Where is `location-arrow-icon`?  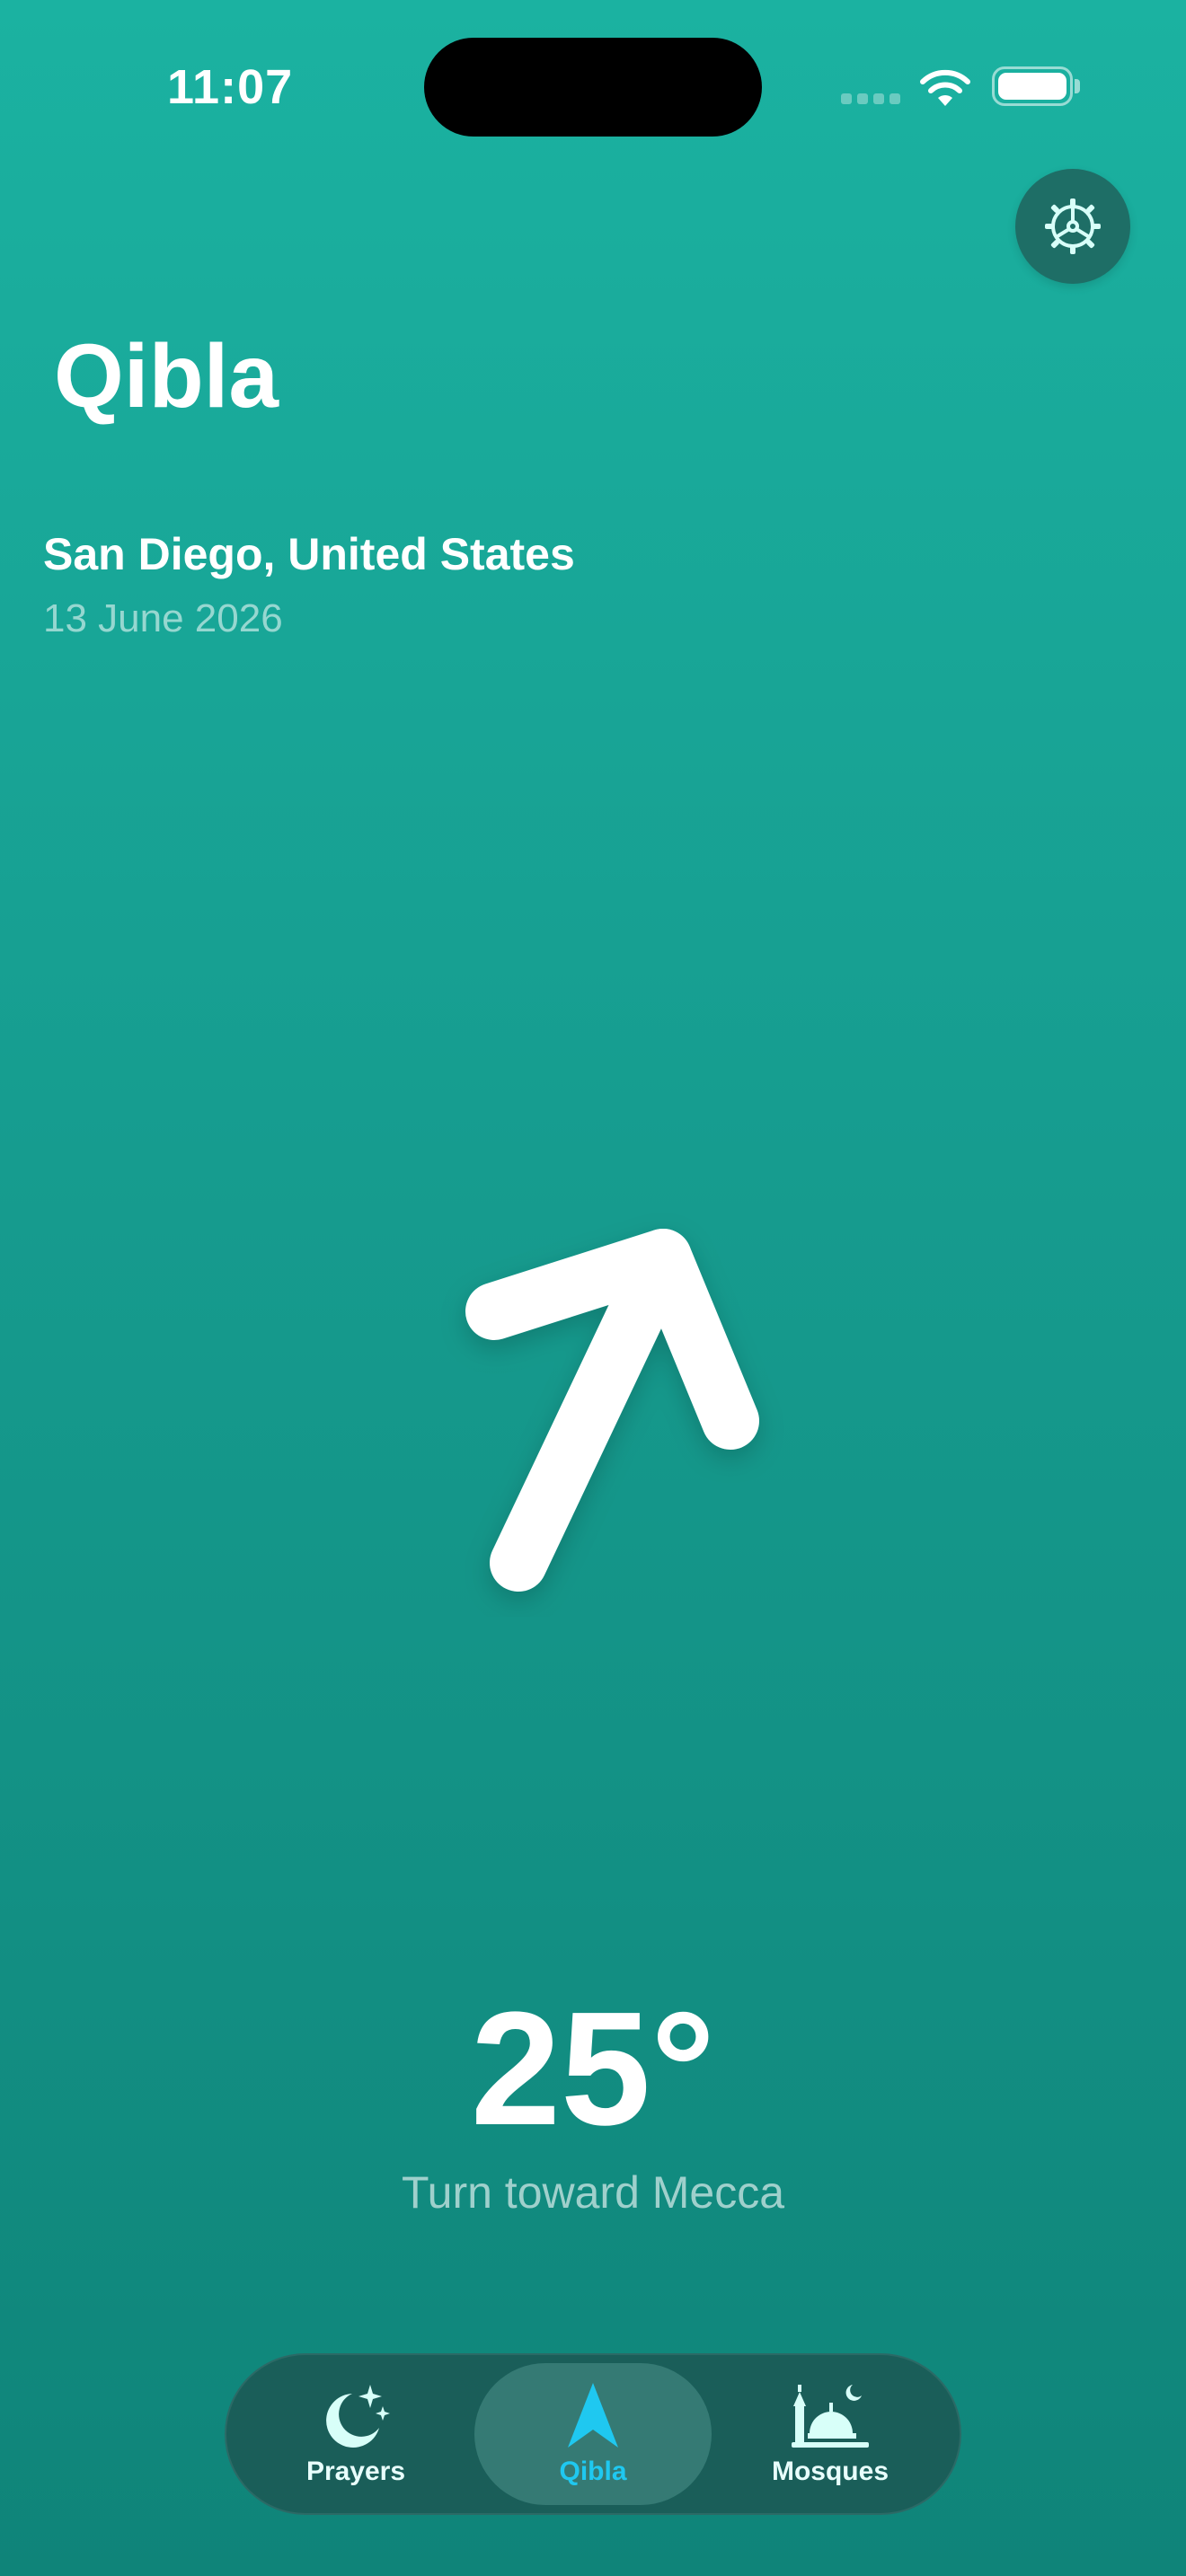 location-arrow-icon is located at coordinates (593, 2415).